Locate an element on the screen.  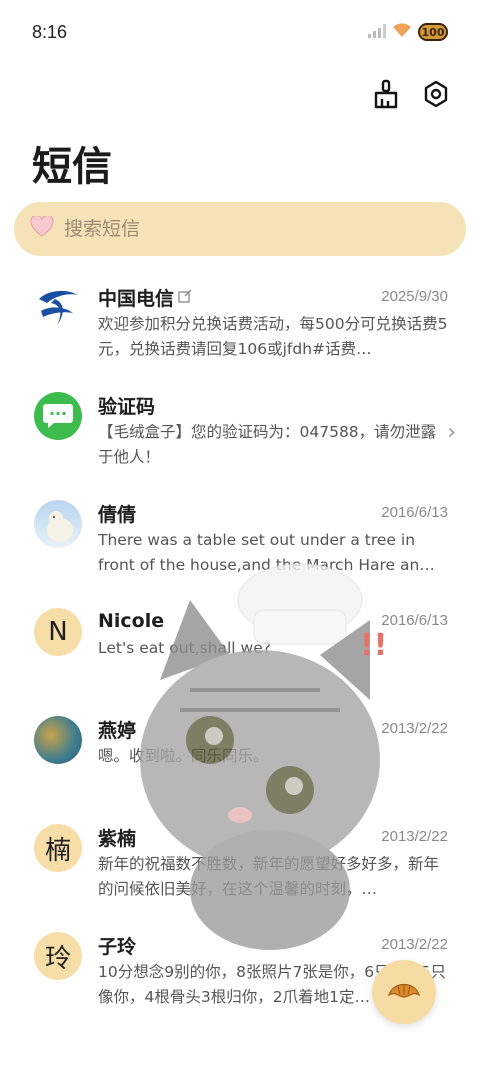
top-toolbar is located at coordinates (411, 94).